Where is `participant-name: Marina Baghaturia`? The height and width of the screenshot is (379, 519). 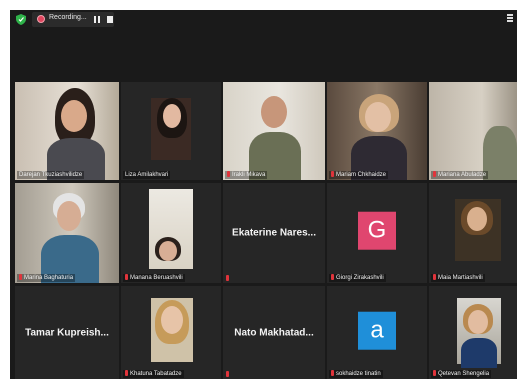
participant-name: Marina Baghaturia is located at coordinates (46, 278).